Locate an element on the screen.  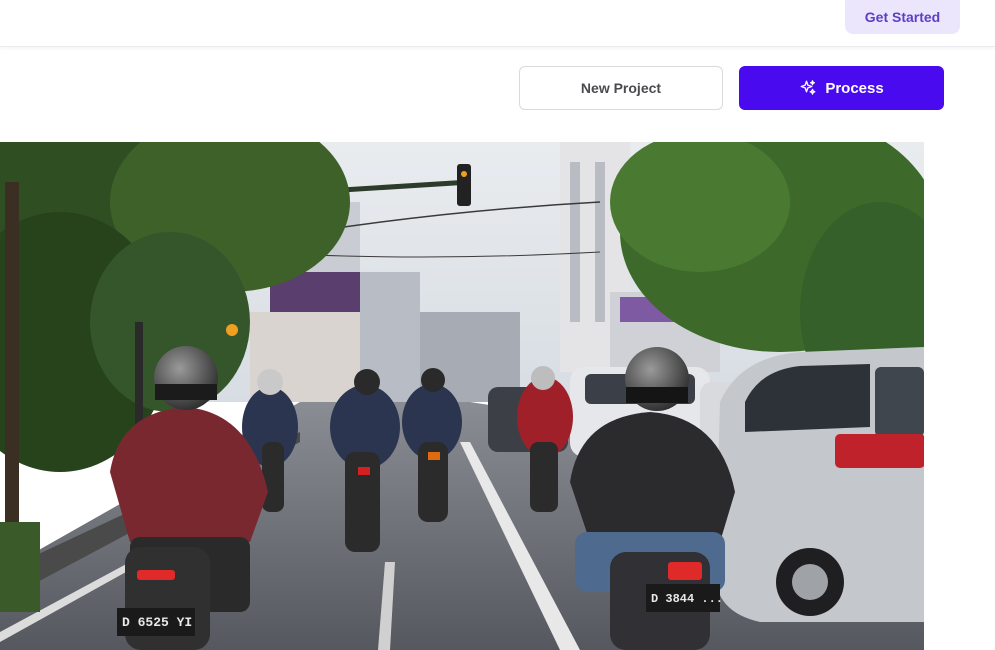
process-label: Process is located at coordinates (854, 88).